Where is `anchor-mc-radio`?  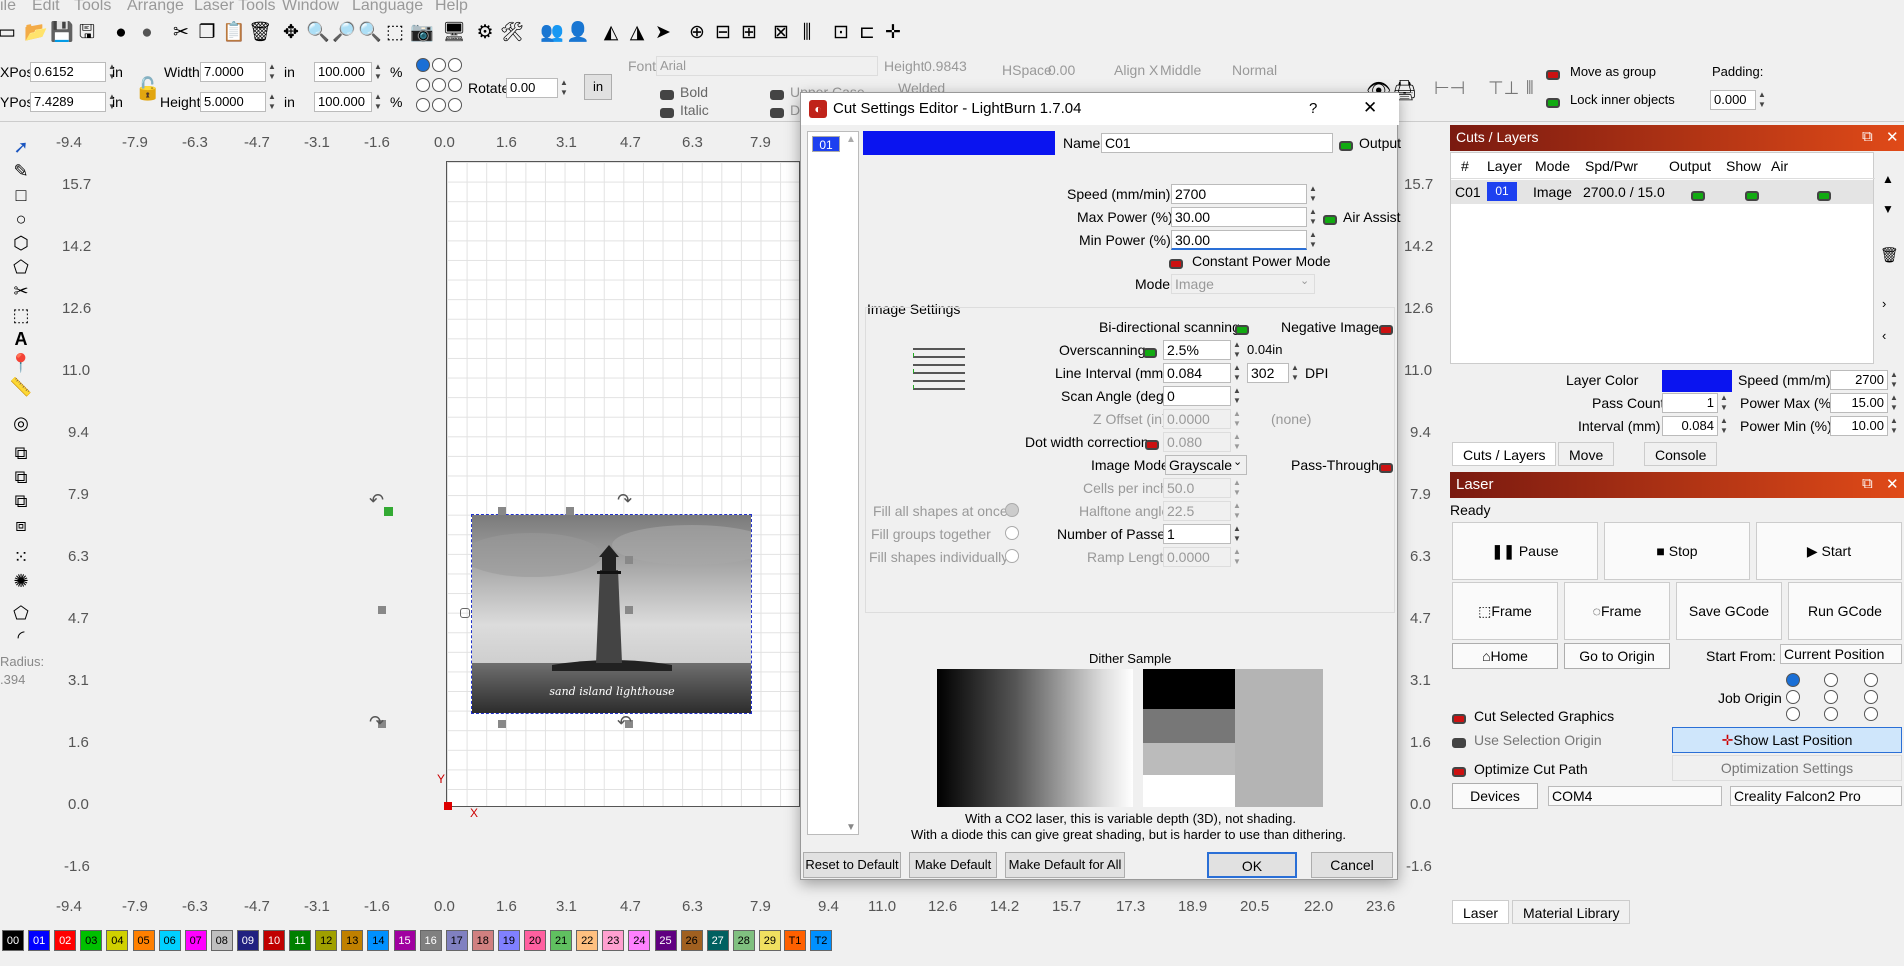
anchor-mc-radio is located at coordinates (439, 85).